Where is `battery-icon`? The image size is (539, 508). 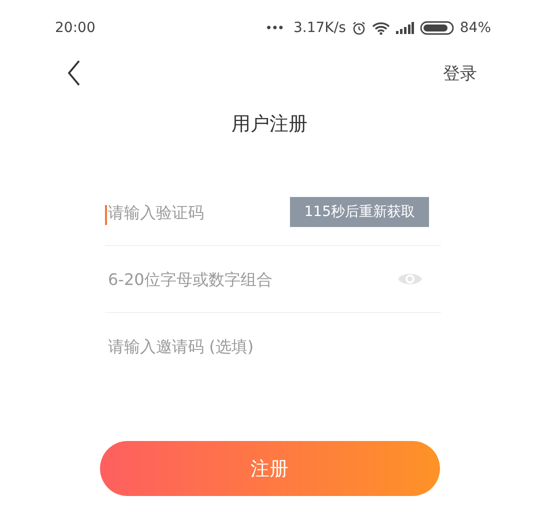 battery-icon is located at coordinates (437, 28).